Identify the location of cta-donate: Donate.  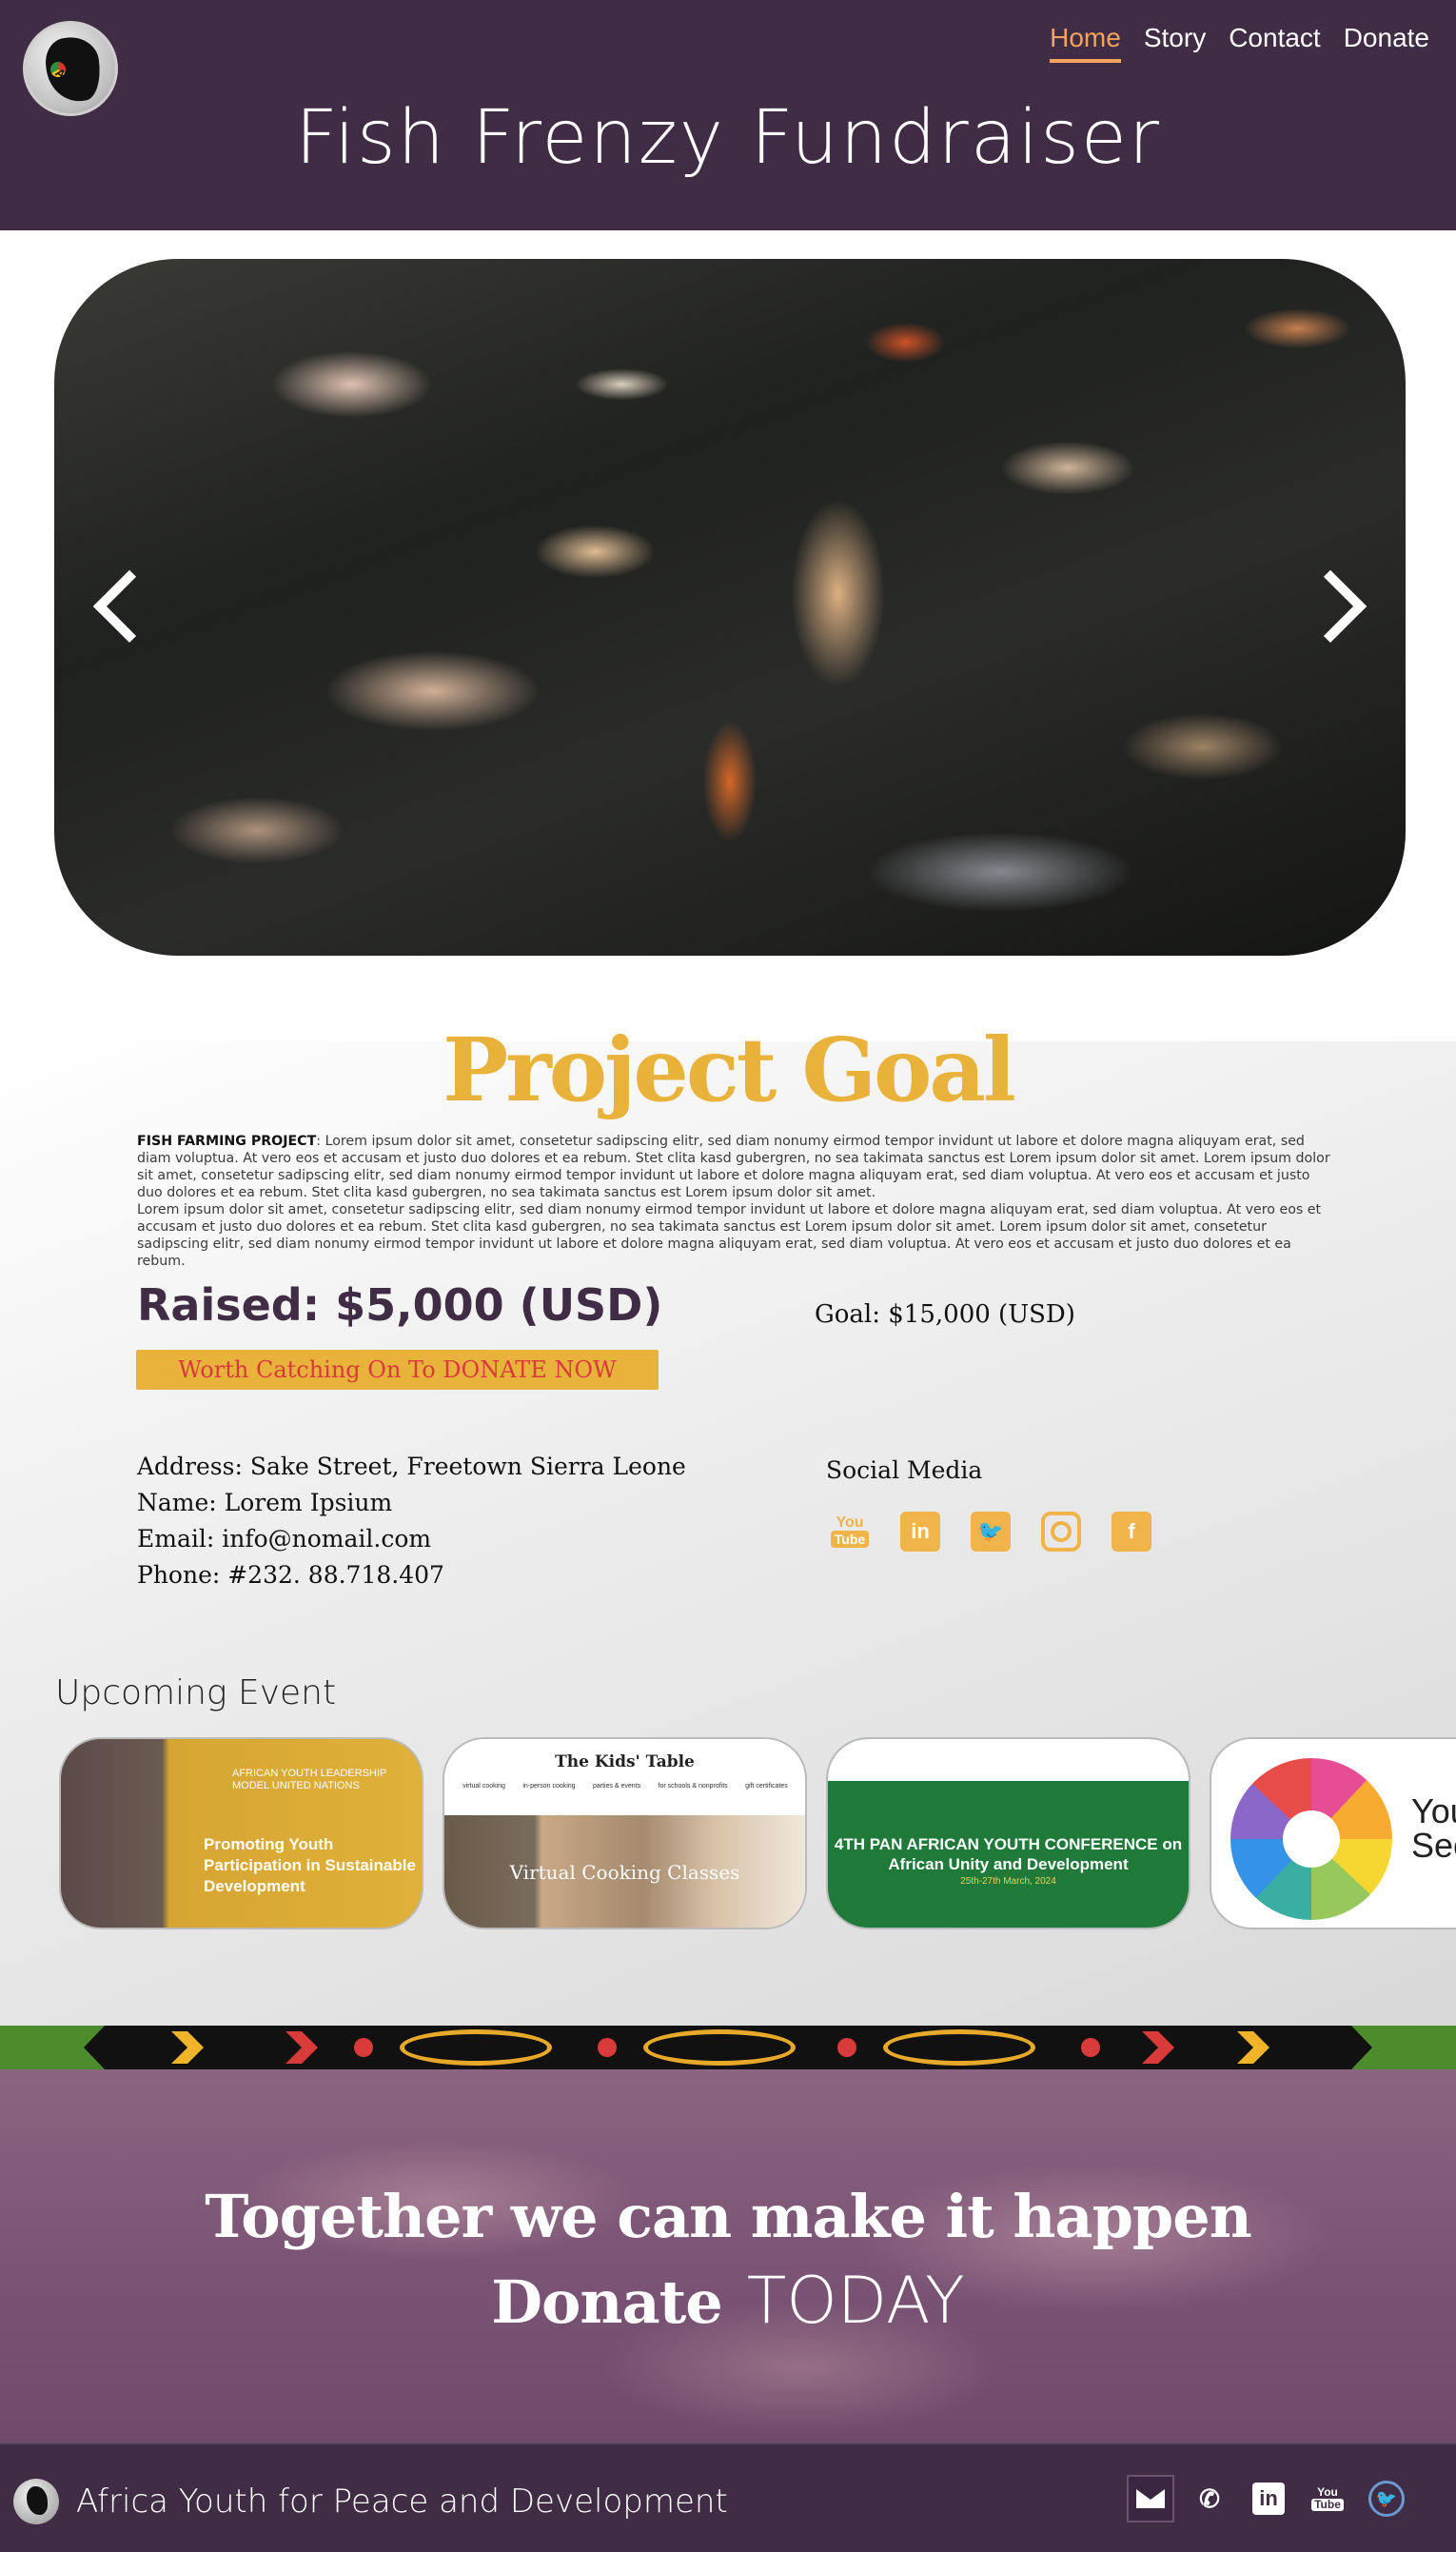
(606, 2302).